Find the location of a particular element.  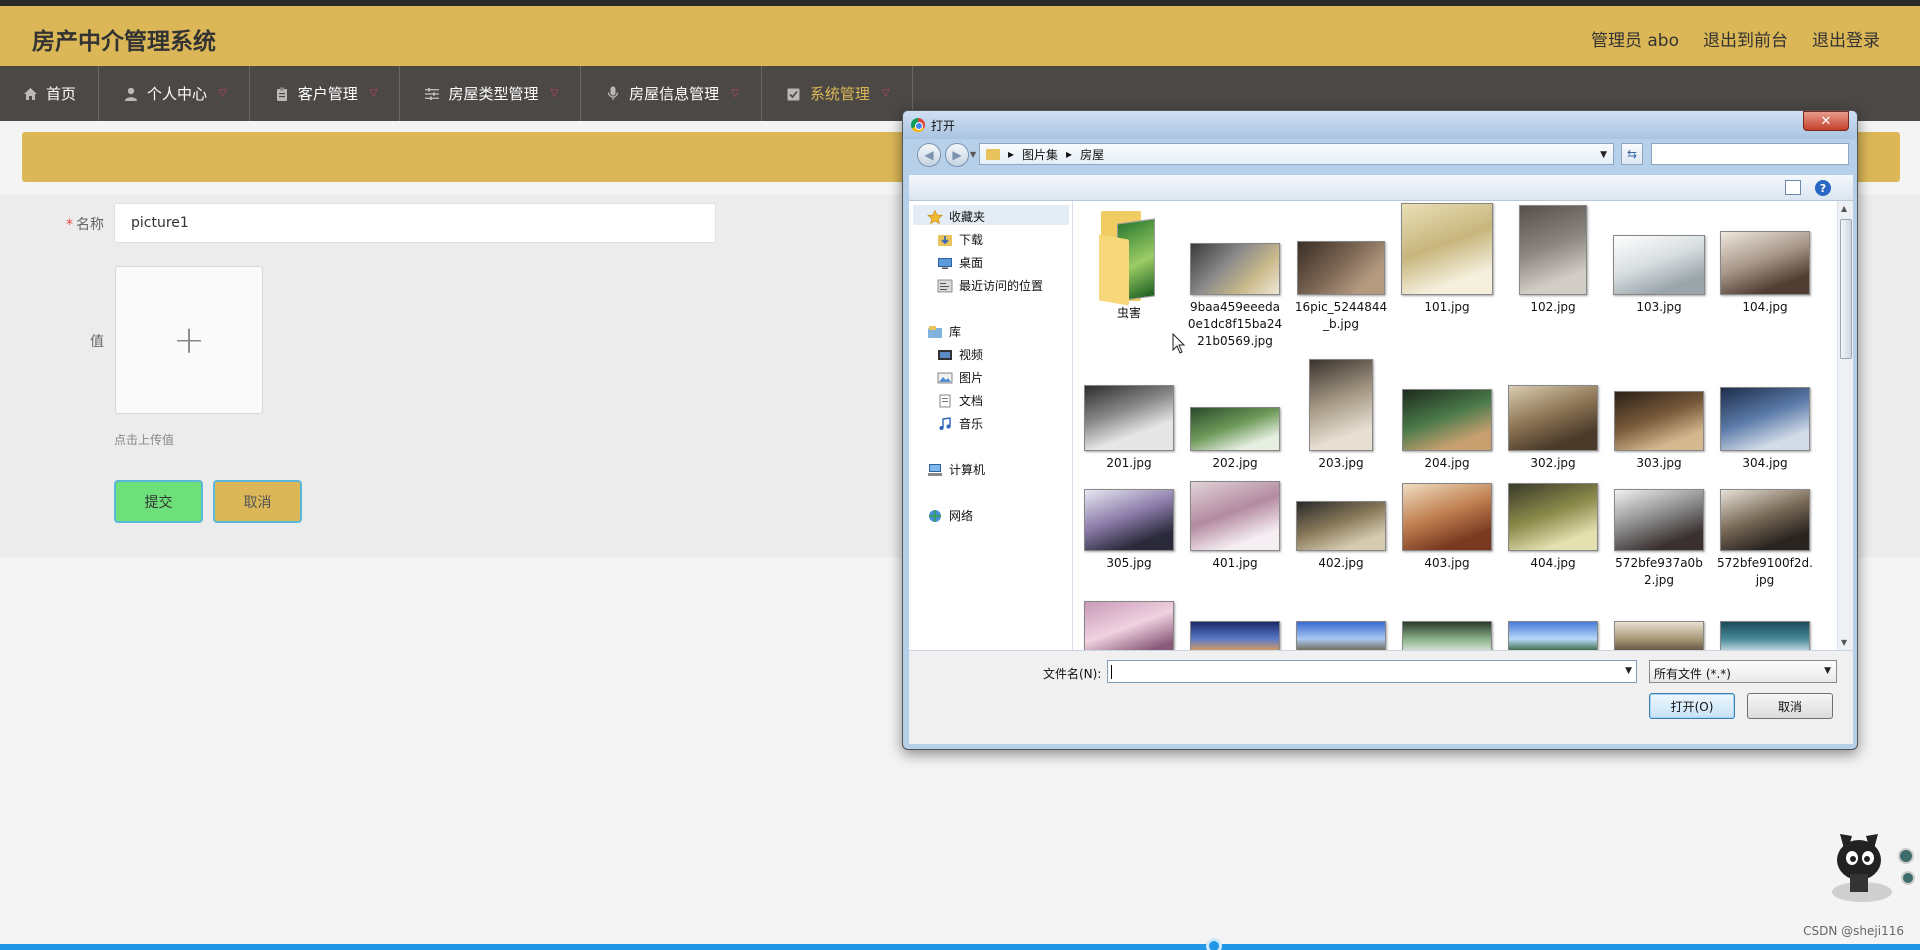

file-item: 103.jpg is located at coordinates (1659, 275).